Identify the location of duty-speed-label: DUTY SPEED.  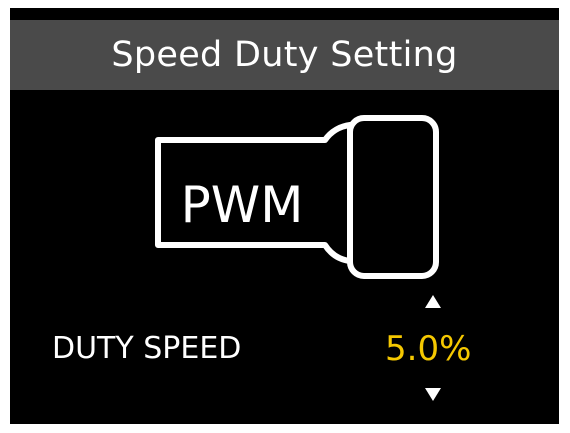
(147, 348).